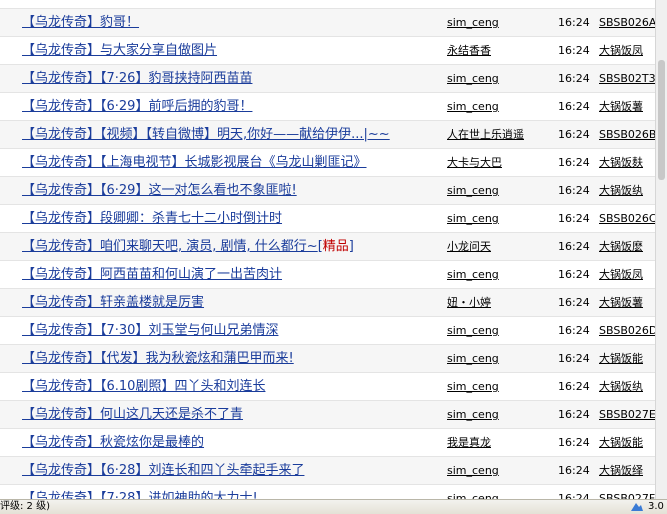  What do you see at coordinates (627, 471) in the screenshot?
I see `last-reply-link: 大锅饭绎` at bounding box center [627, 471].